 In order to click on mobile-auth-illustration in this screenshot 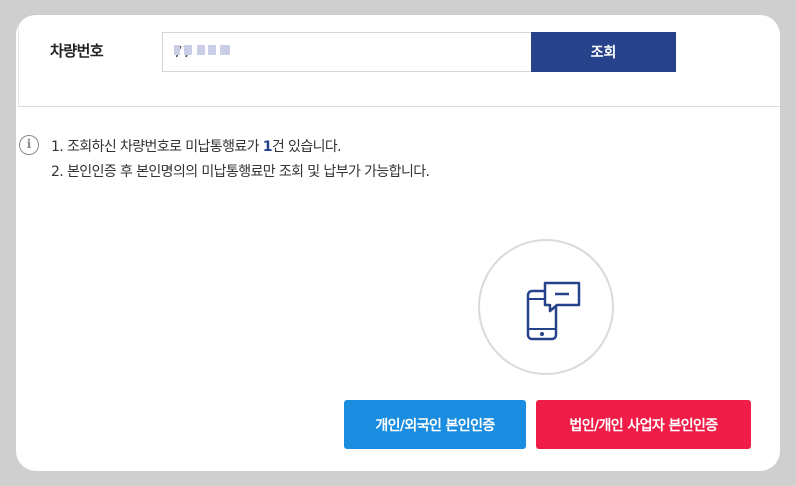, I will do `click(546, 307)`.